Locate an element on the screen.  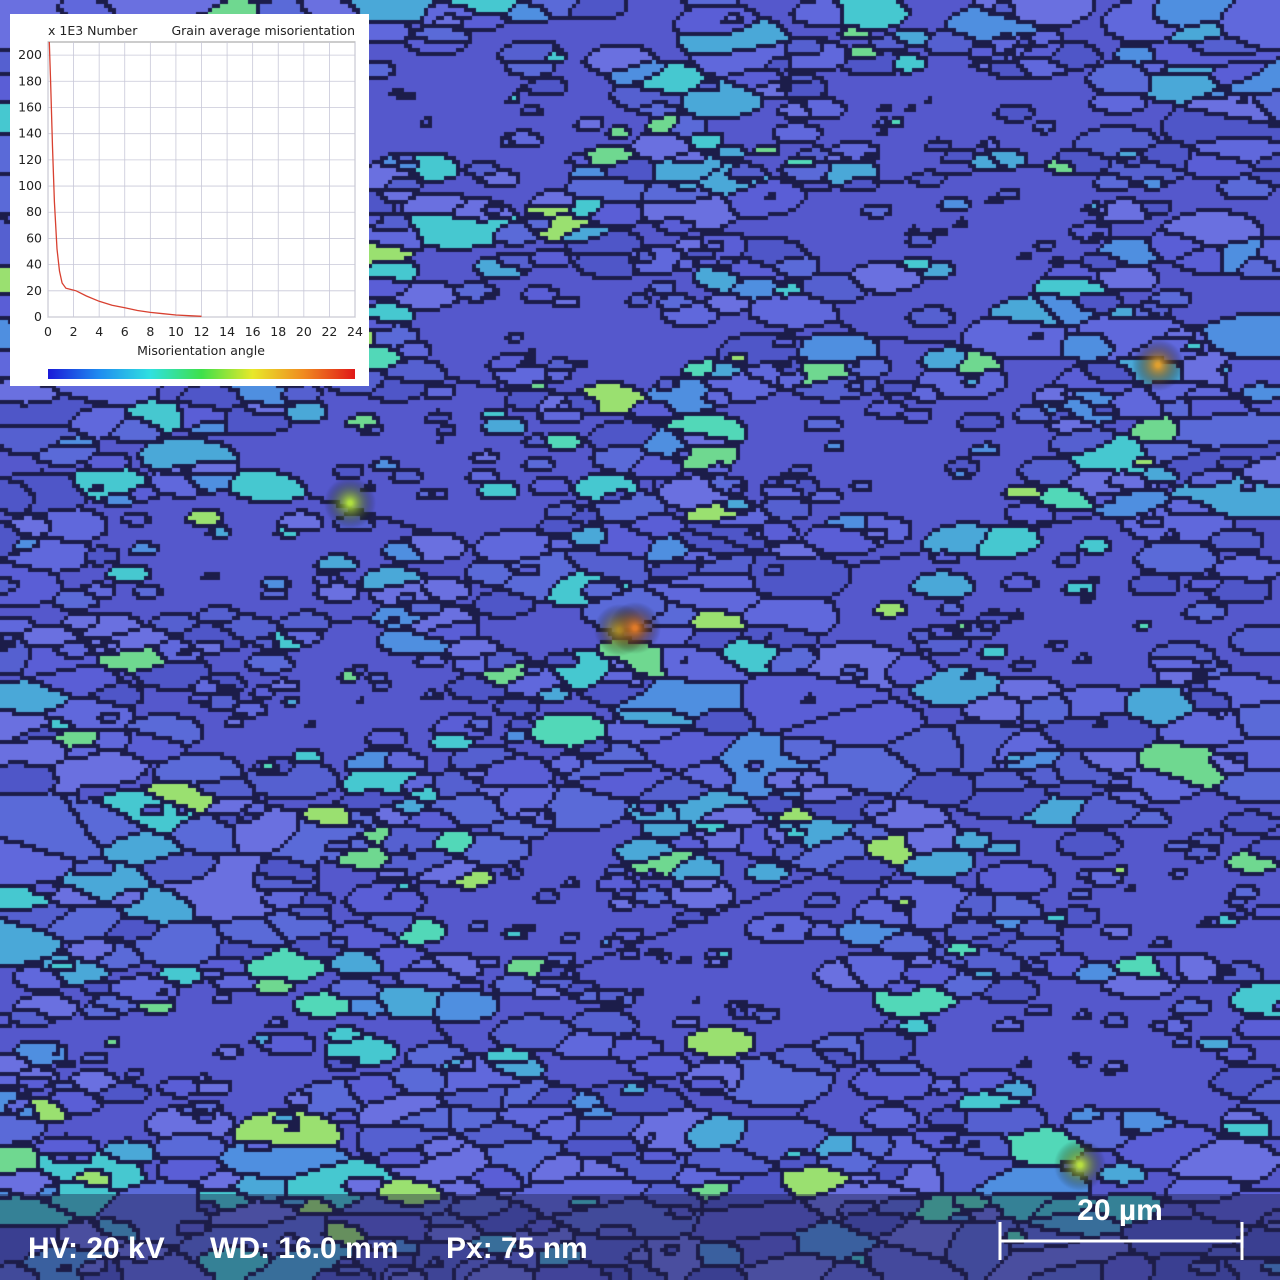
y-tick-label: 80 is located at coordinates (34, 211).